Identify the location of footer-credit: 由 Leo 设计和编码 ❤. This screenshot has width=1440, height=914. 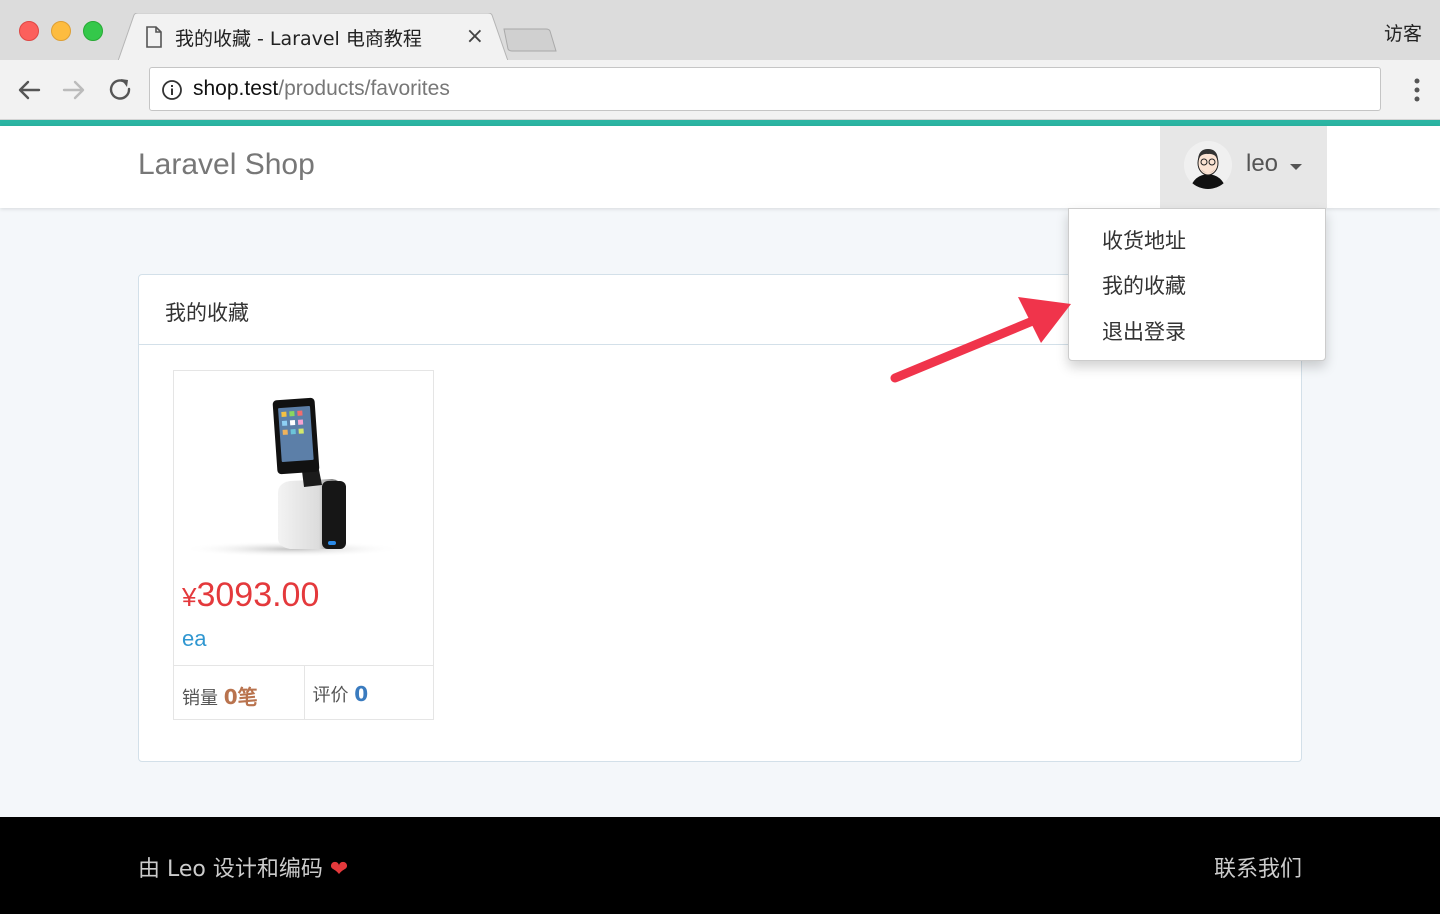
(243, 867).